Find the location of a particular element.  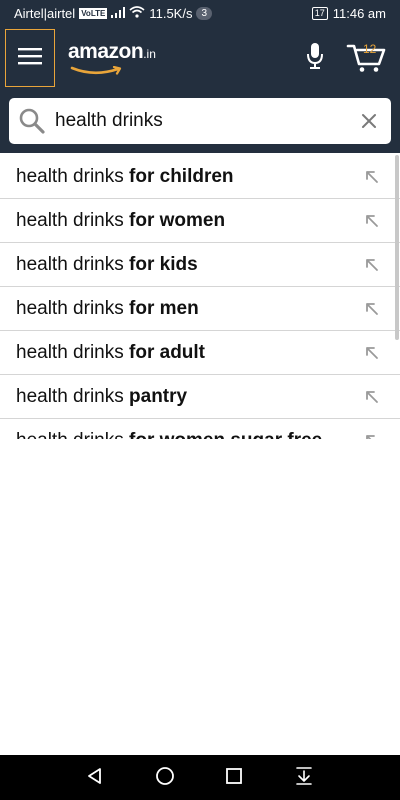

suggestion-suffix: for adult is located at coordinates (167, 352).